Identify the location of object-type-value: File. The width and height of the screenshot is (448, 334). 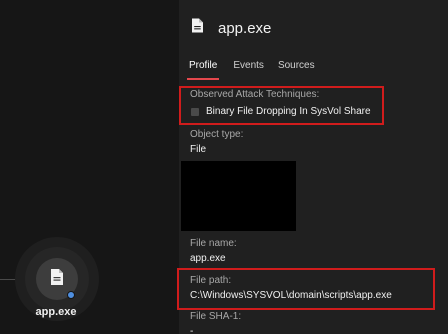
(198, 149).